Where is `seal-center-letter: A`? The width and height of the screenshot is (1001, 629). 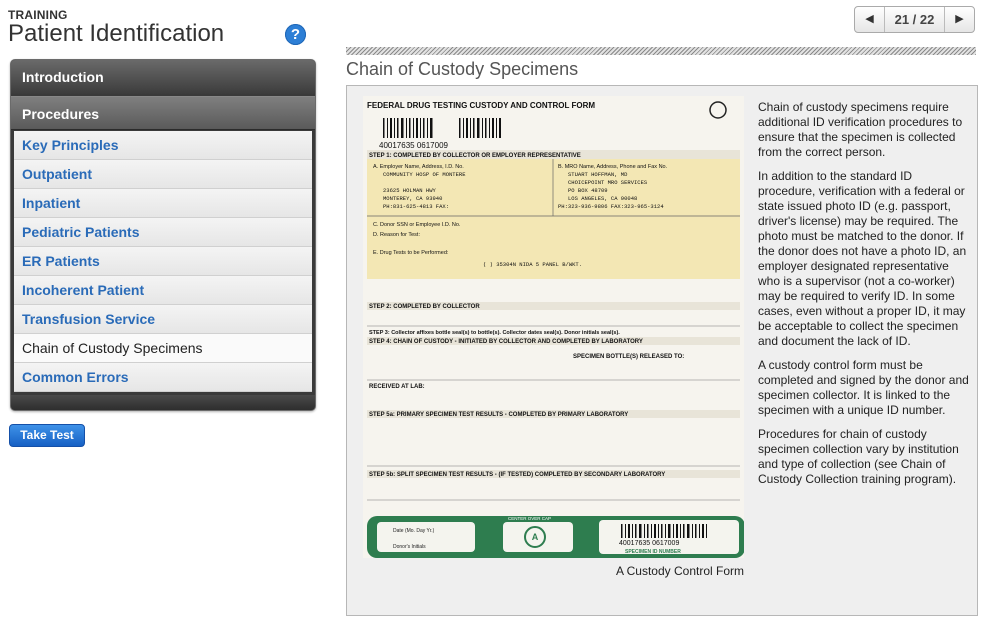
seal-center-letter: A is located at coordinates (535, 537).